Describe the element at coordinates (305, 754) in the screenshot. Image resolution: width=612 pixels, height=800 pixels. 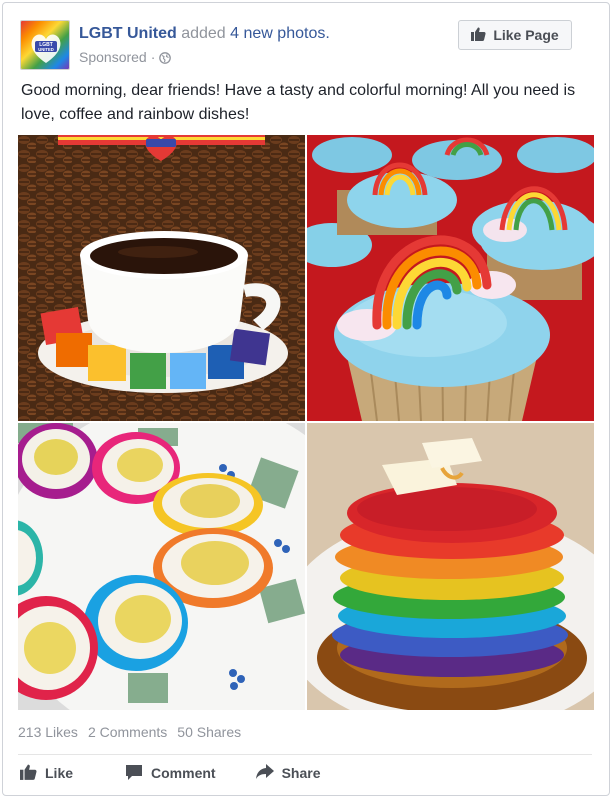
I see `actions-divider` at that location.